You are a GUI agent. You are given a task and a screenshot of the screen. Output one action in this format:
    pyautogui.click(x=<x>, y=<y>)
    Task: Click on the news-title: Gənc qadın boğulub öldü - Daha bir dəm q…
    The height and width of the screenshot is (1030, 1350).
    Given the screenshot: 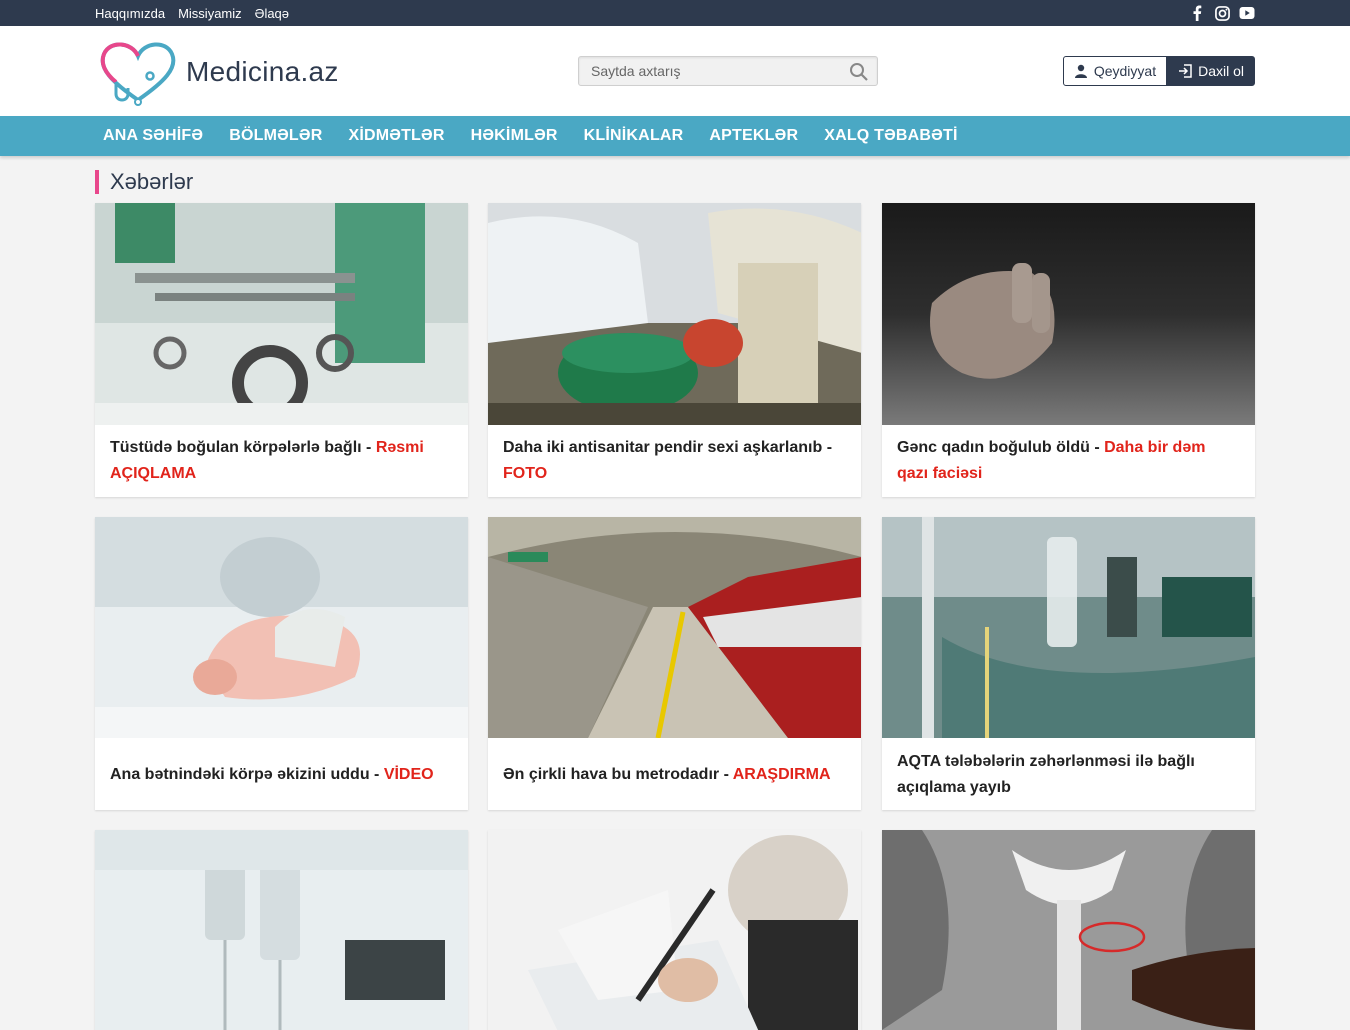 What is the action you would take?
    pyautogui.click(x=1068, y=456)
    